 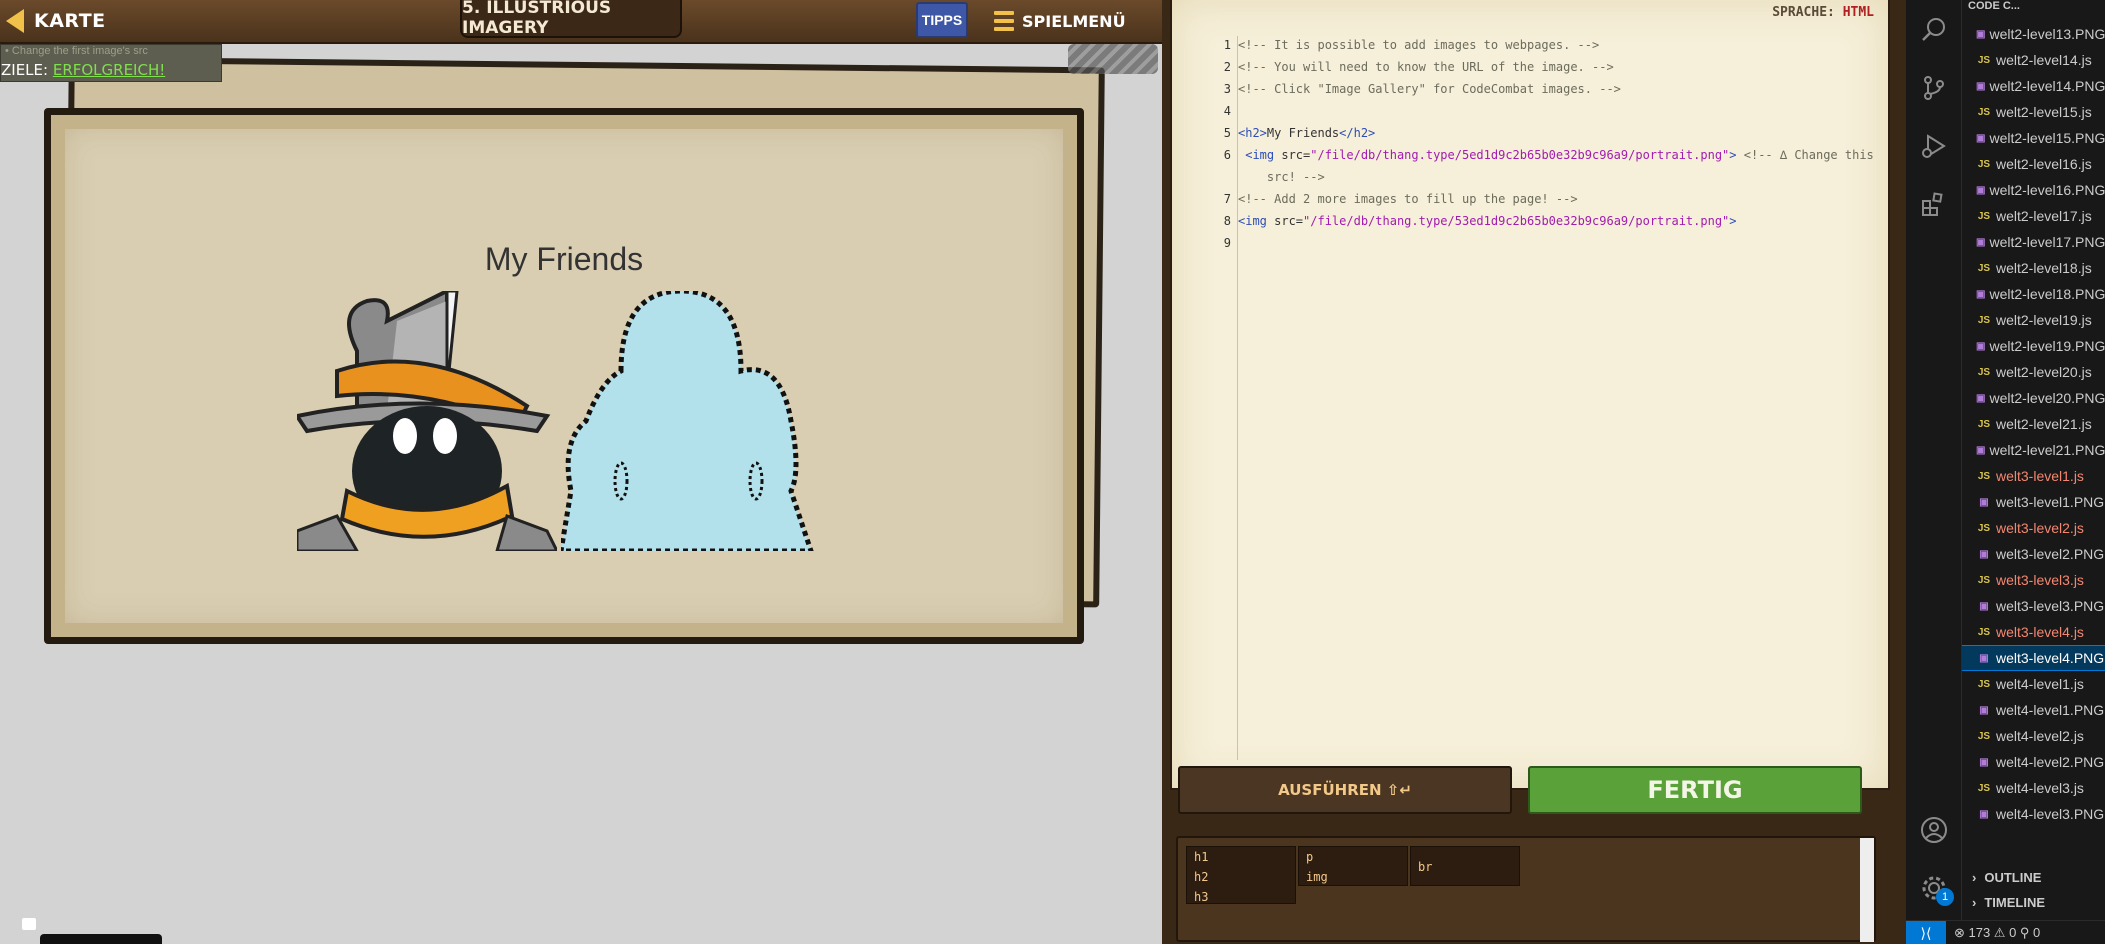 What do you see at coordinates (1309, 857) in the screenshot?
I see `snippet-p: p` at bounding box center [1309, 857].